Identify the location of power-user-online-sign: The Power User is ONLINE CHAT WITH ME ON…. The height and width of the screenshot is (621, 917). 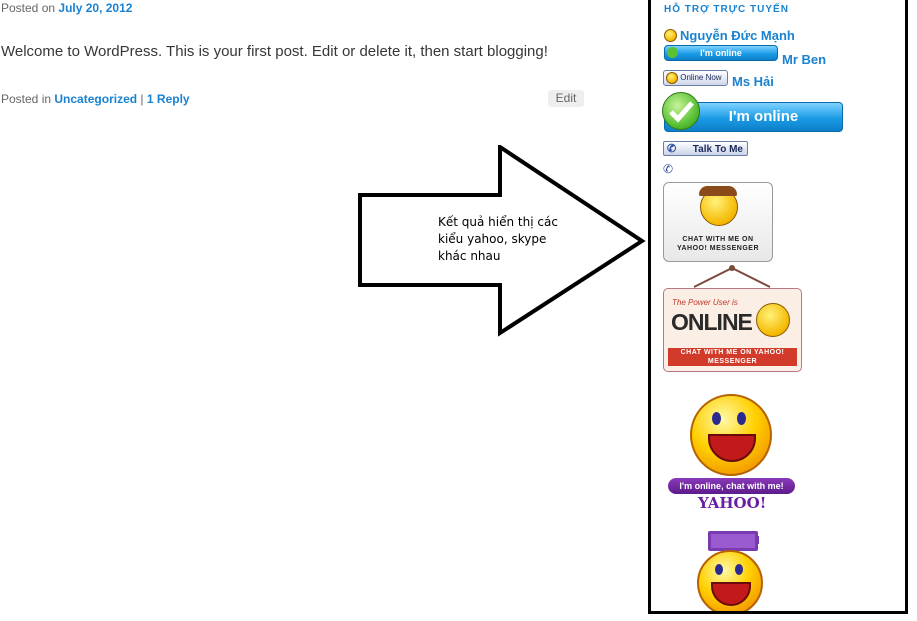
(732, 330).